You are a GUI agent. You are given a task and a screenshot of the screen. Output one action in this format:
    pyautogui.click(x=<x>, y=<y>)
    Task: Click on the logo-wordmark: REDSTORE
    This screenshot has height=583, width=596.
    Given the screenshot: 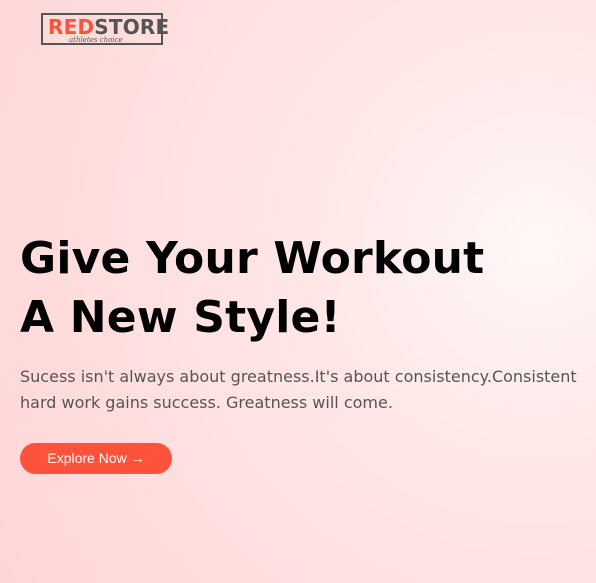 What is the action you would take?
    pyautogui.click(x=108, y=27)
    